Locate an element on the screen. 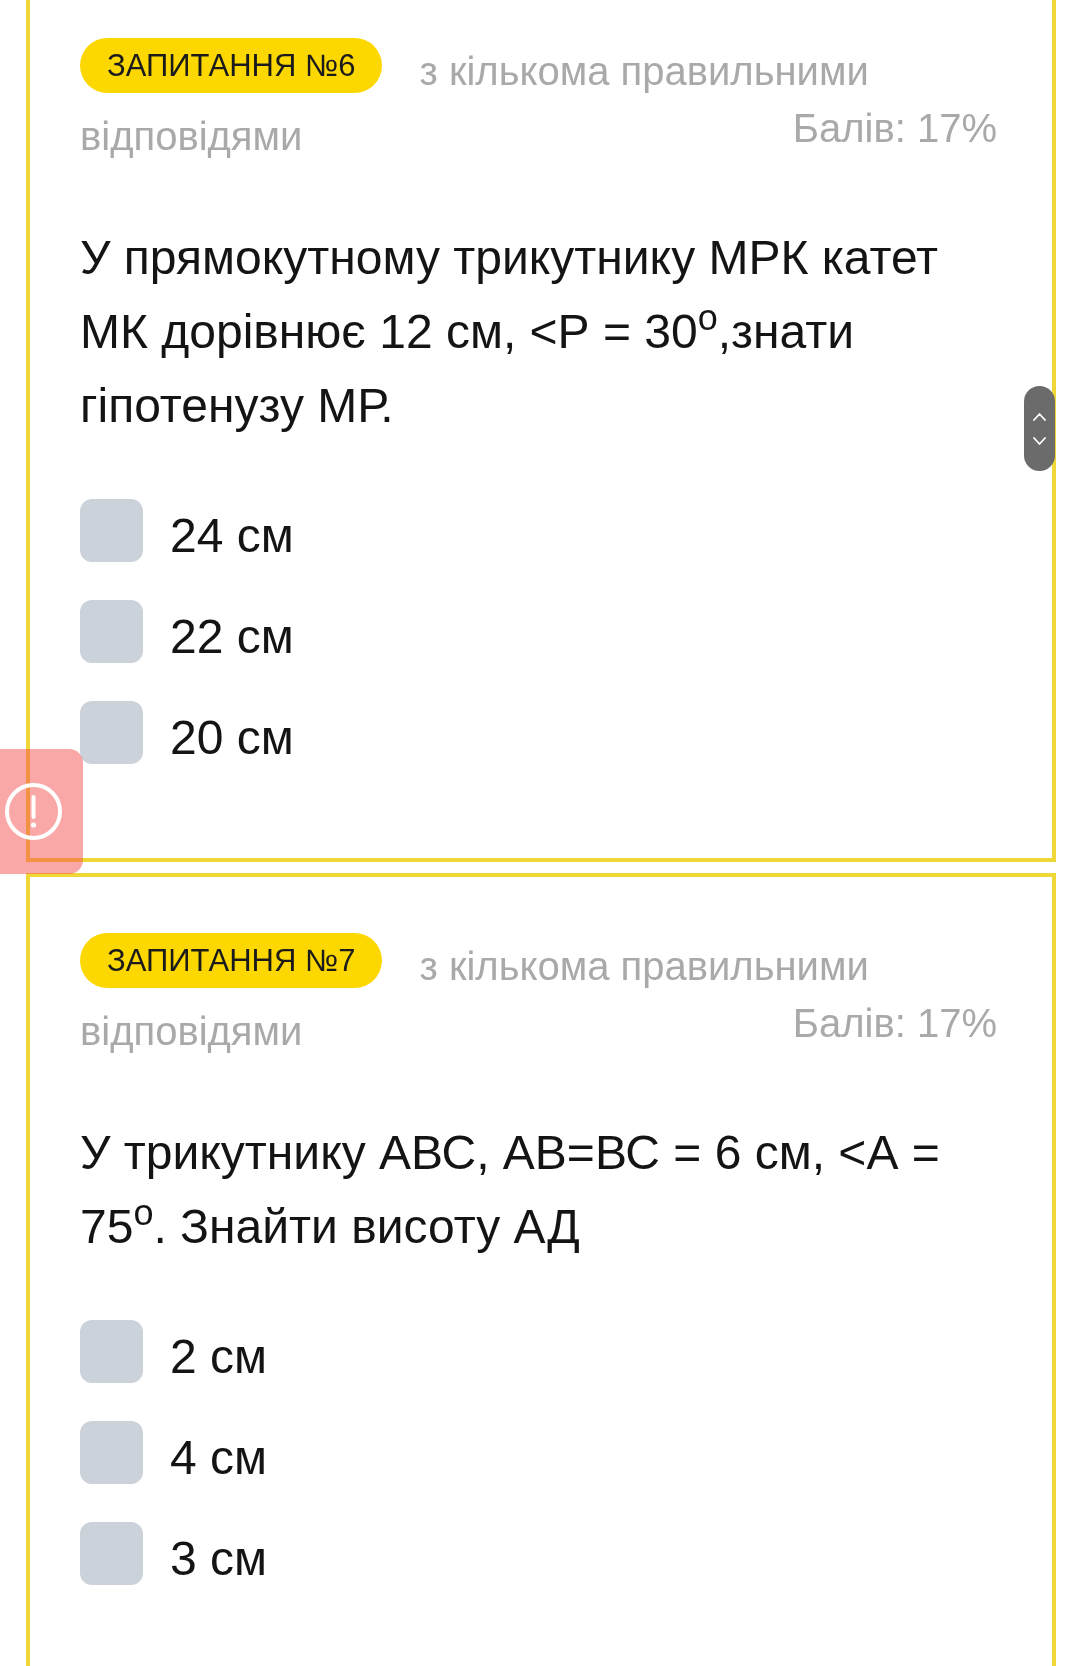 The height and width of the screenshot is (1666, 1080). report-button is located at coordinates (41, 811).